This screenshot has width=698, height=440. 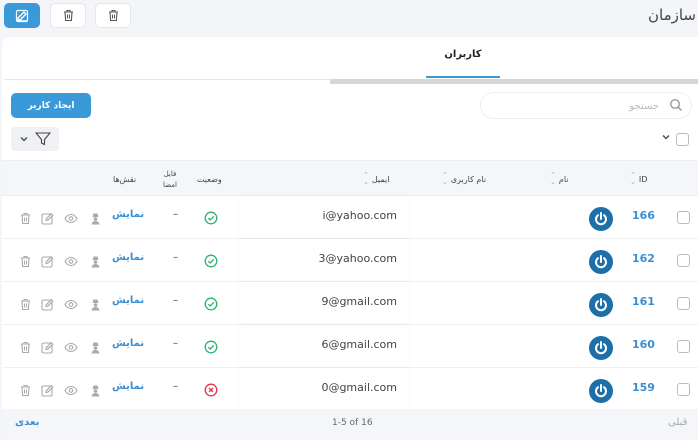 I want to click on user-id: 159, so click(x=643, y=387).